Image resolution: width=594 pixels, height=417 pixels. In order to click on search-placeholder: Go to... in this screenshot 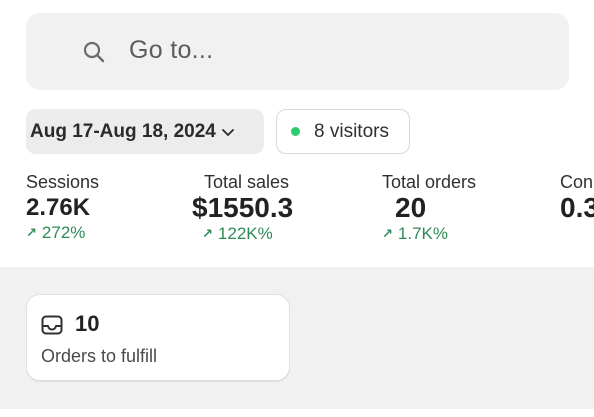, I will do `click(171, 50)`.